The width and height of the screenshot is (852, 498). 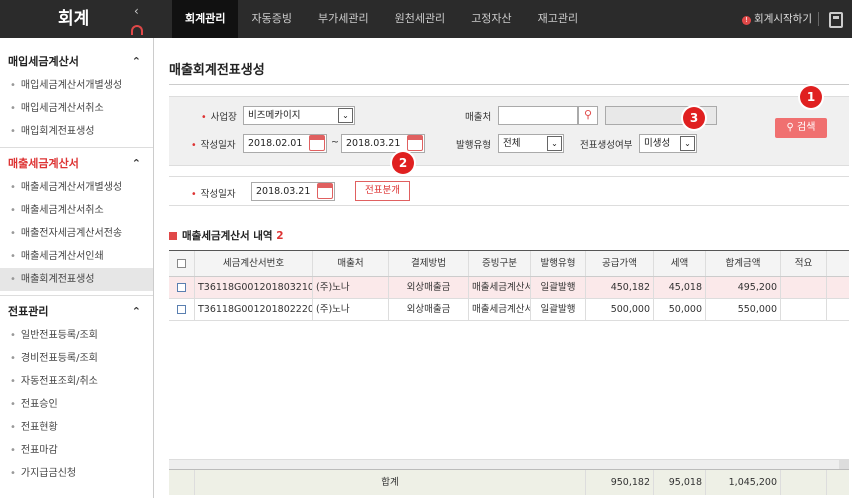 I want to click on total-amount-cell: 495,200, so click(x=743, y=287).